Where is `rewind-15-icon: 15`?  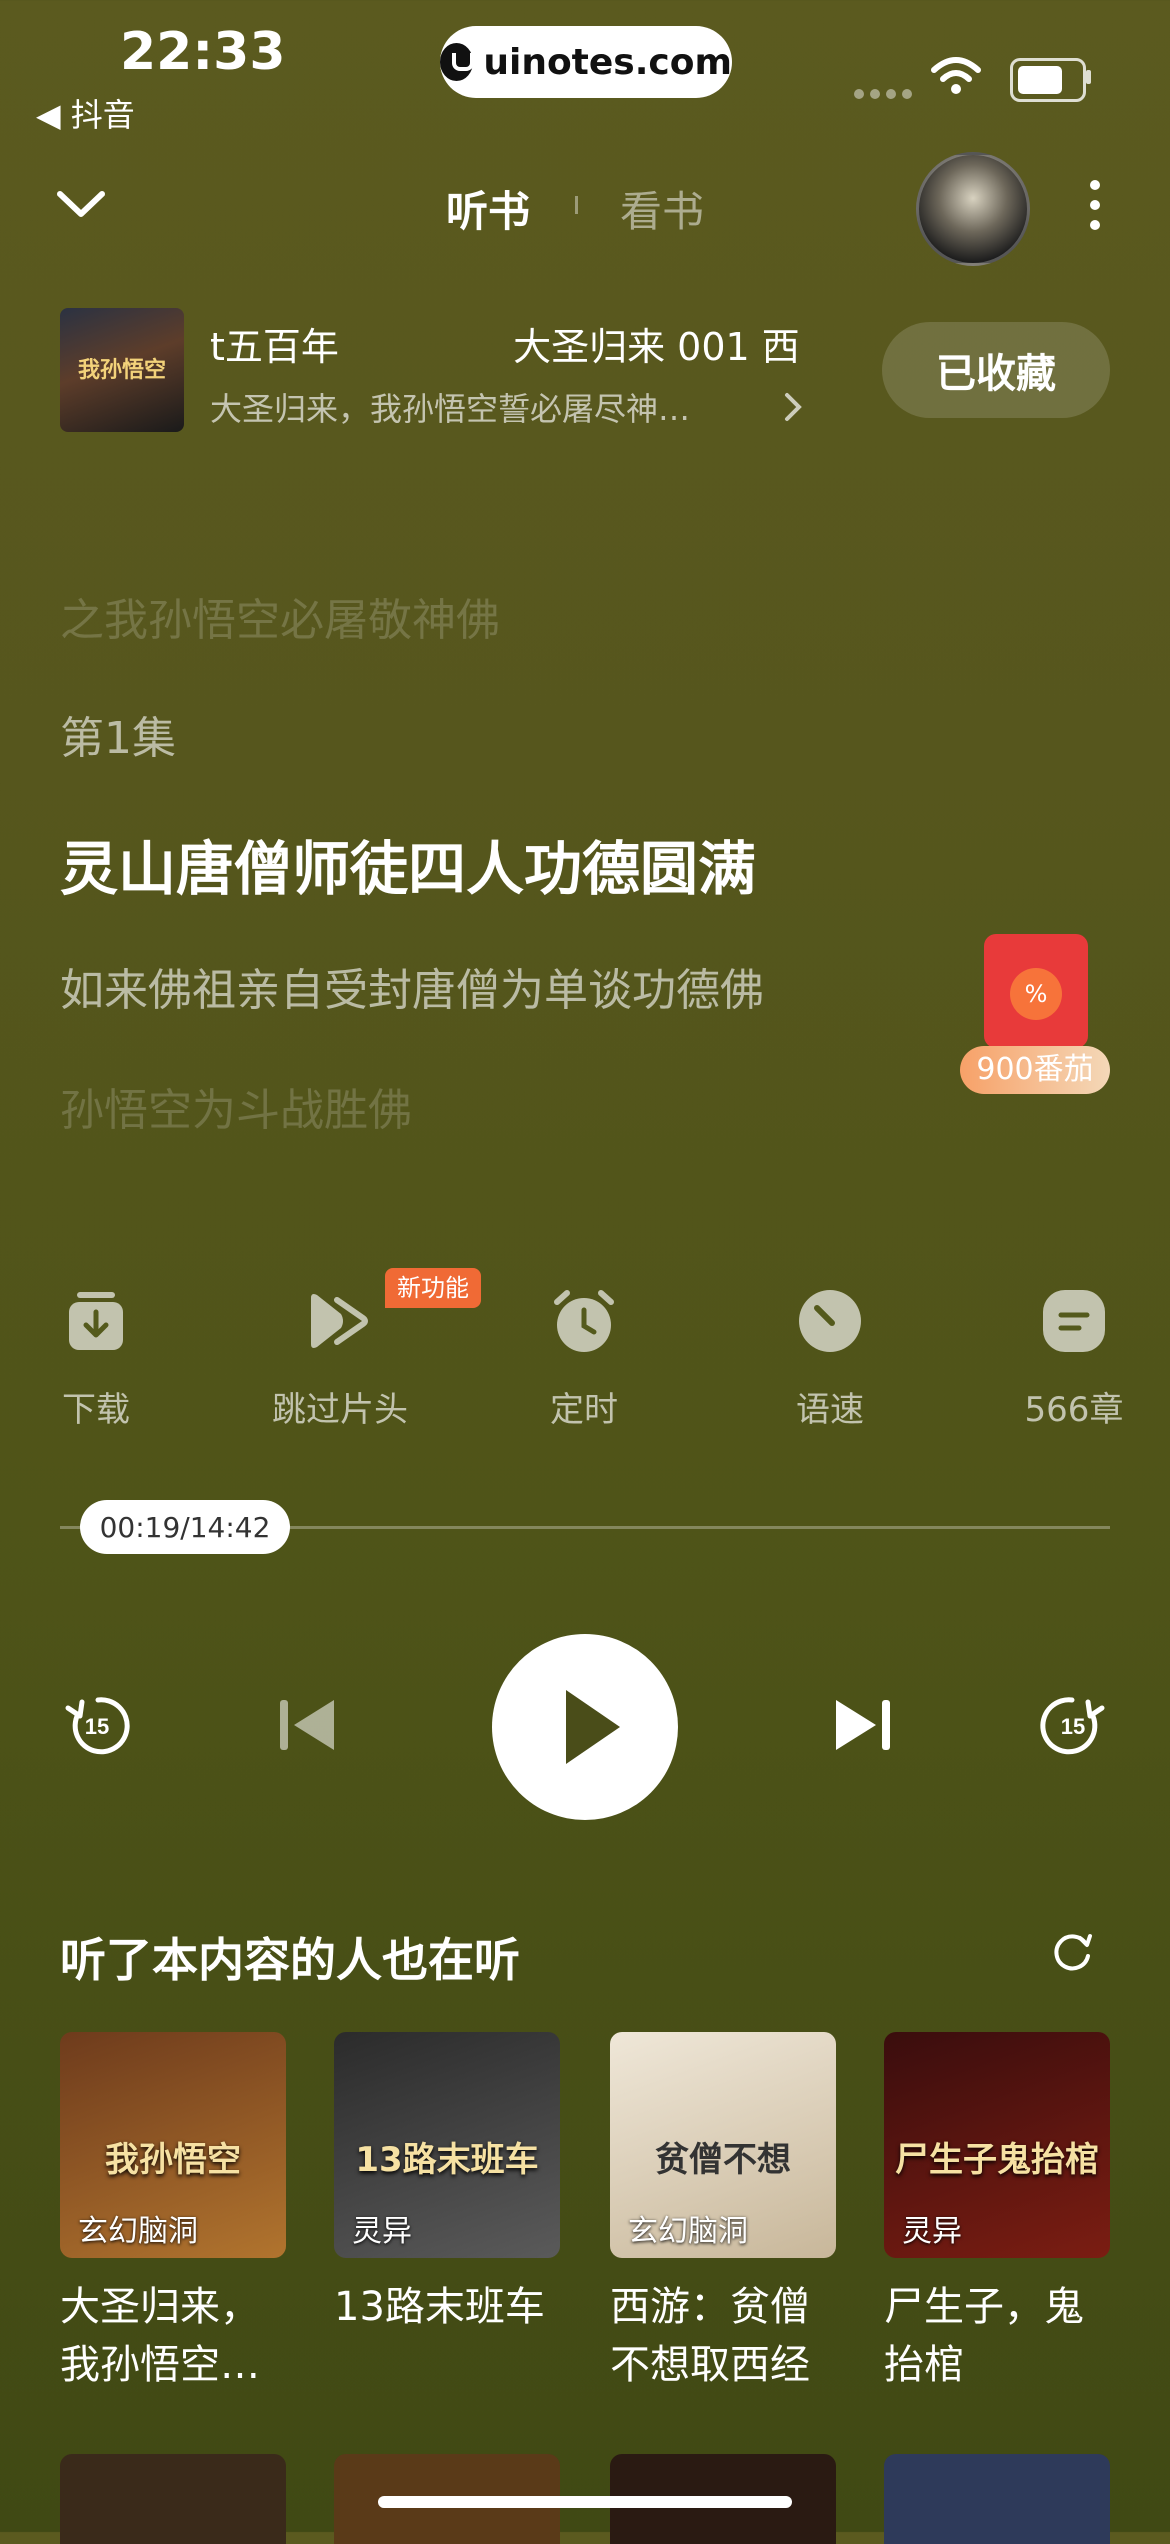
rewind-15-icon: 15 is located at coordinates (97, 1725).